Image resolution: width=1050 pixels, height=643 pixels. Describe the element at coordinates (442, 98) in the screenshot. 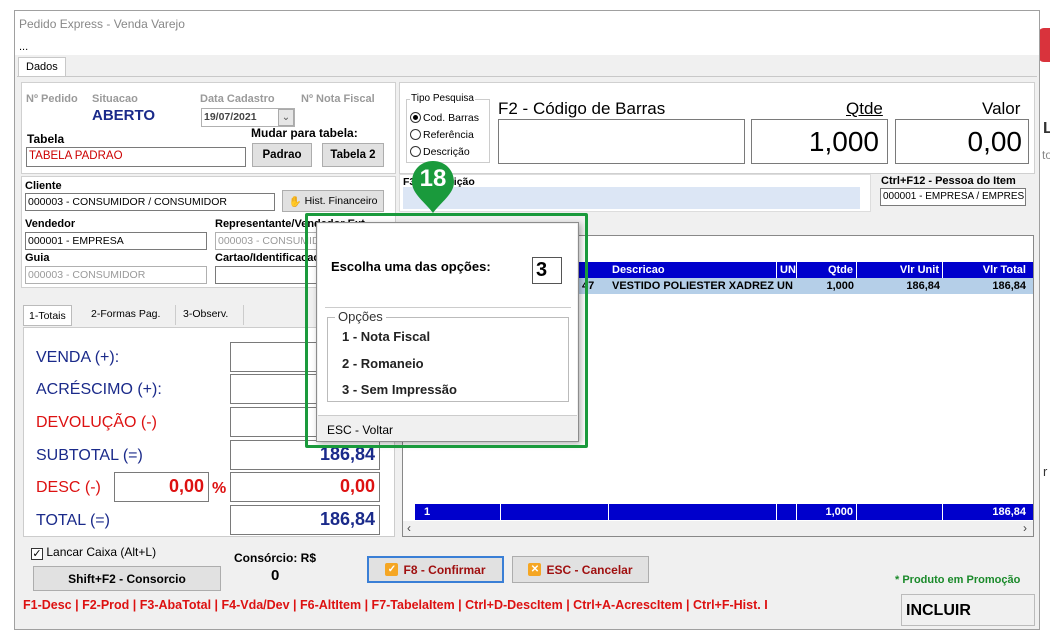

I see `tipo-pesquisa-label: Tipo Pesquisa` at that location.